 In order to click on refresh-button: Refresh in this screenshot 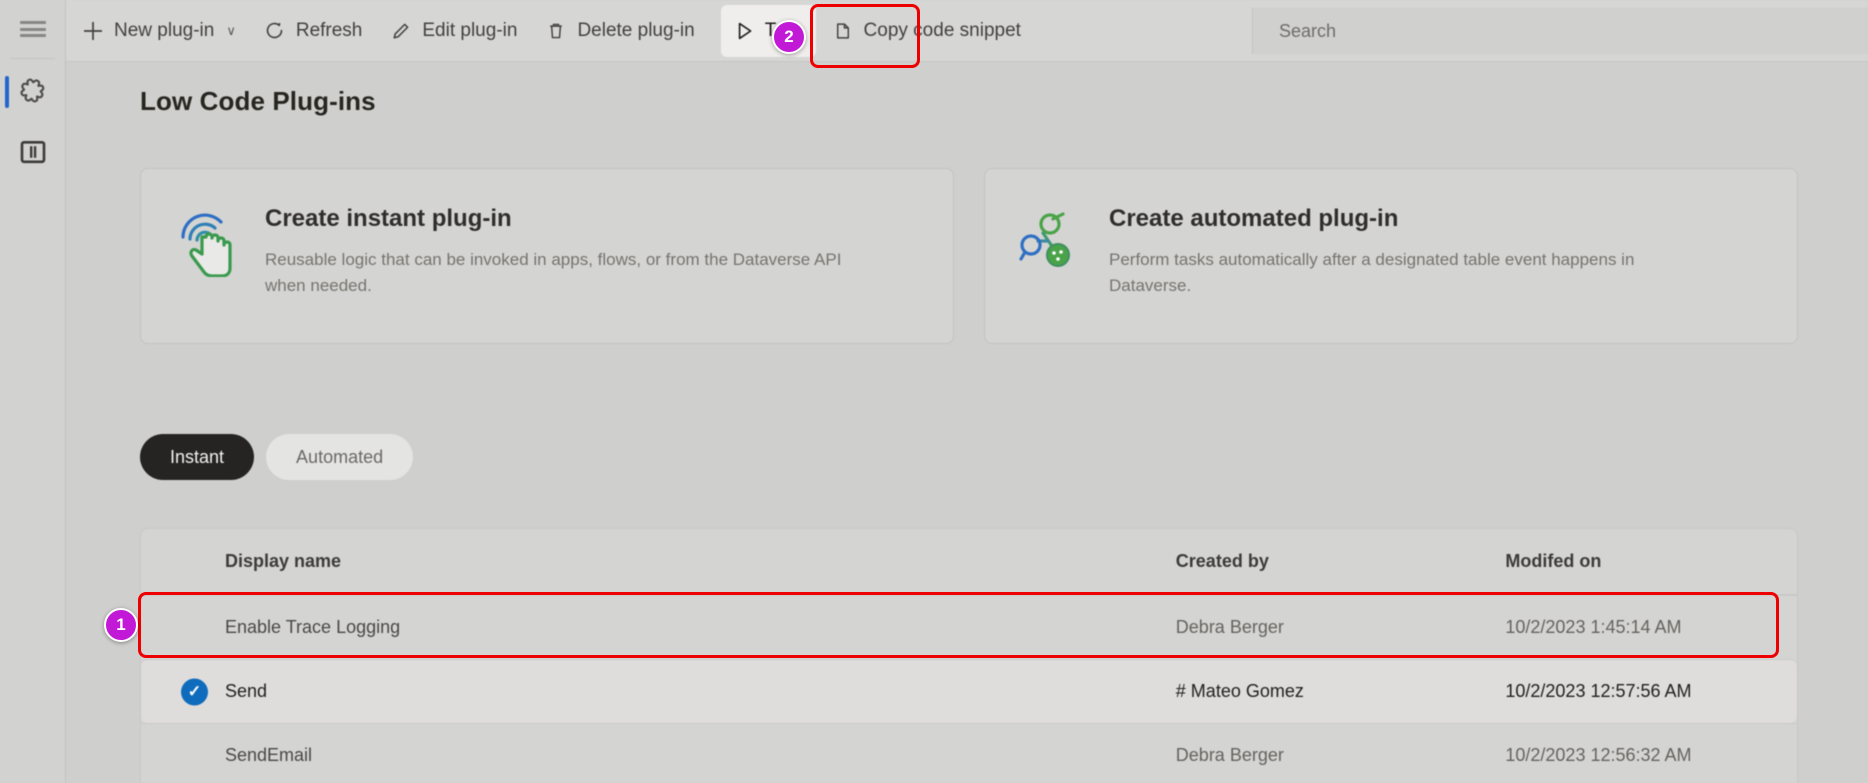, I will do `click(313, 31)`.